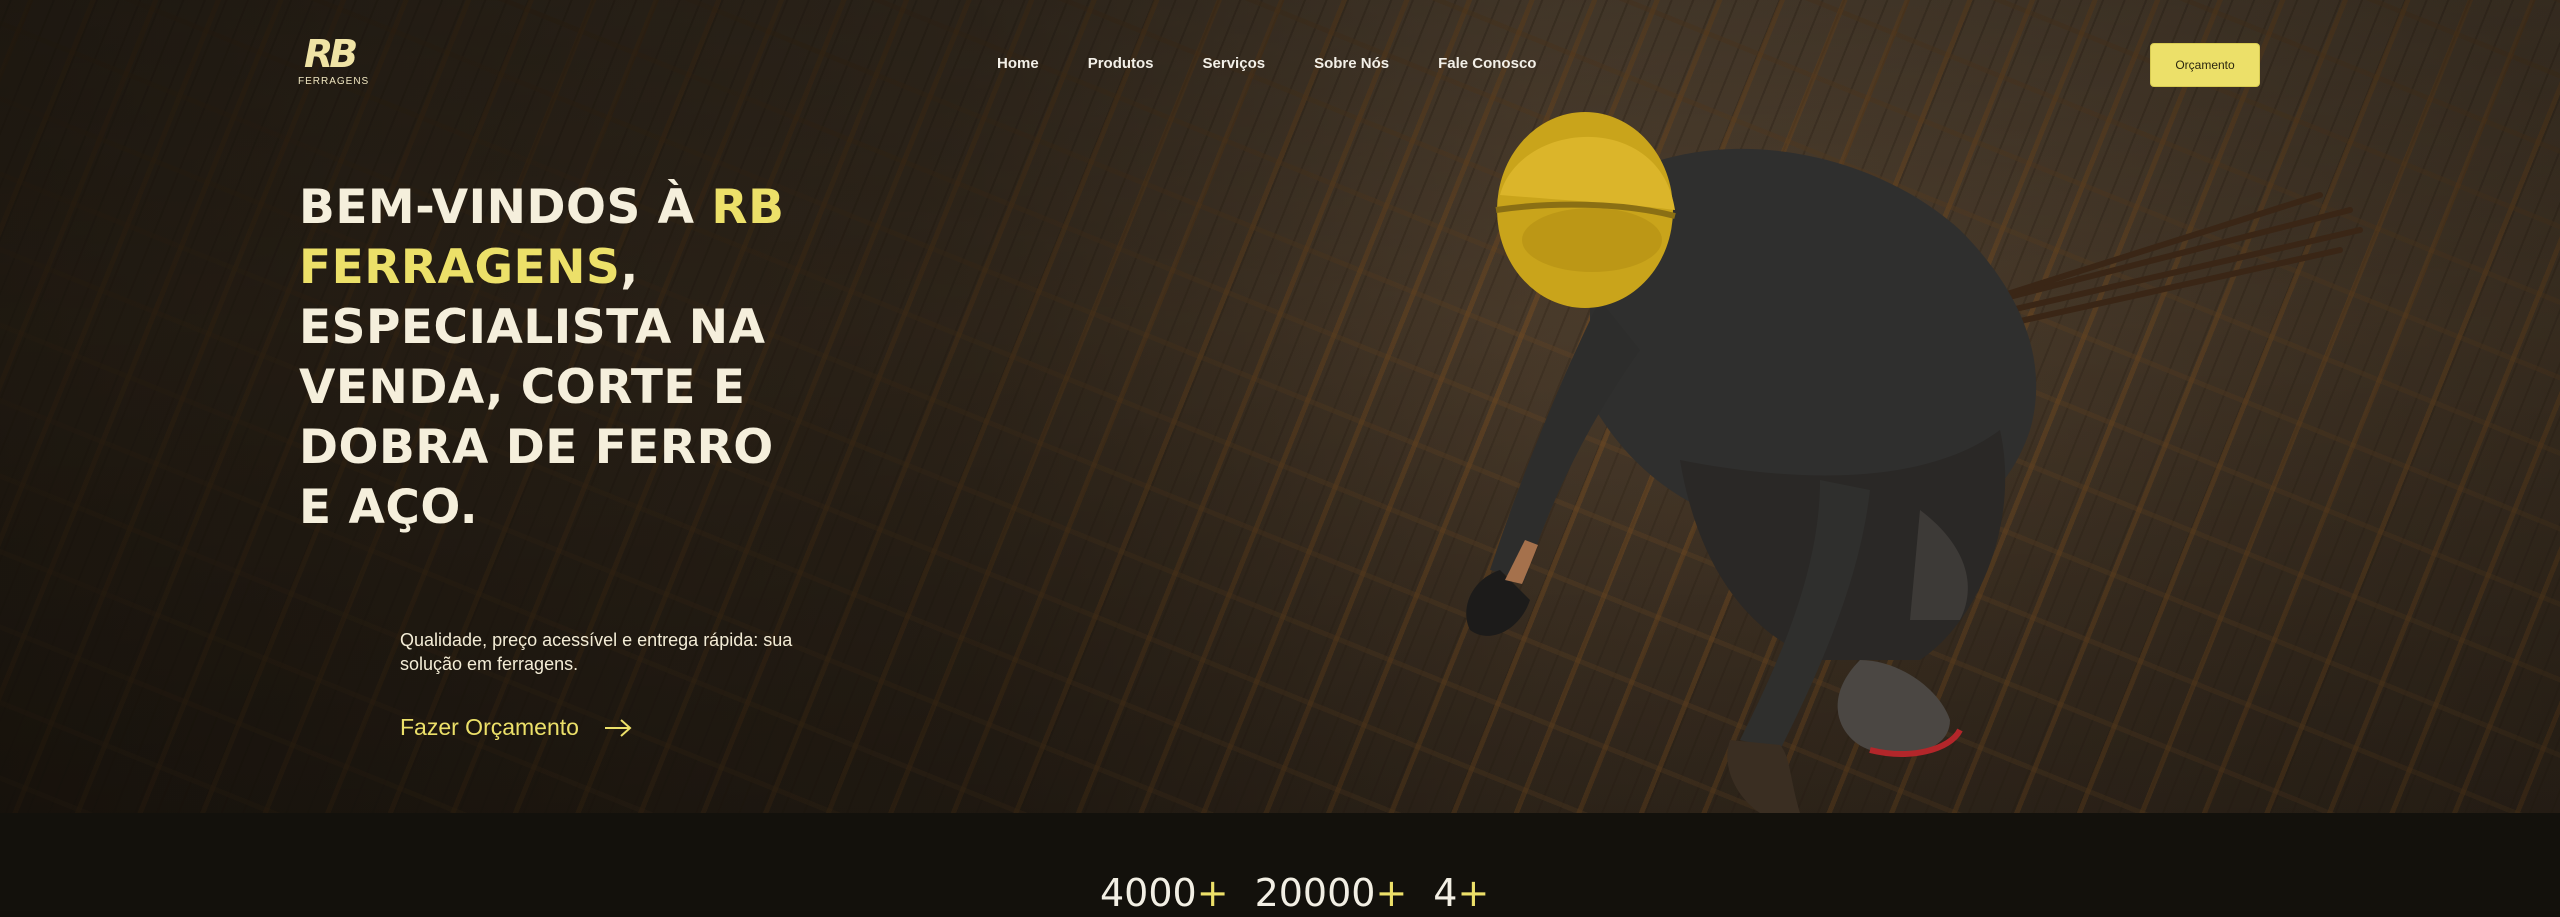  Describe the element at coordinates (334, 81) in the screenshot. I see `logo-subtitle: FERRAGENS` at that location.